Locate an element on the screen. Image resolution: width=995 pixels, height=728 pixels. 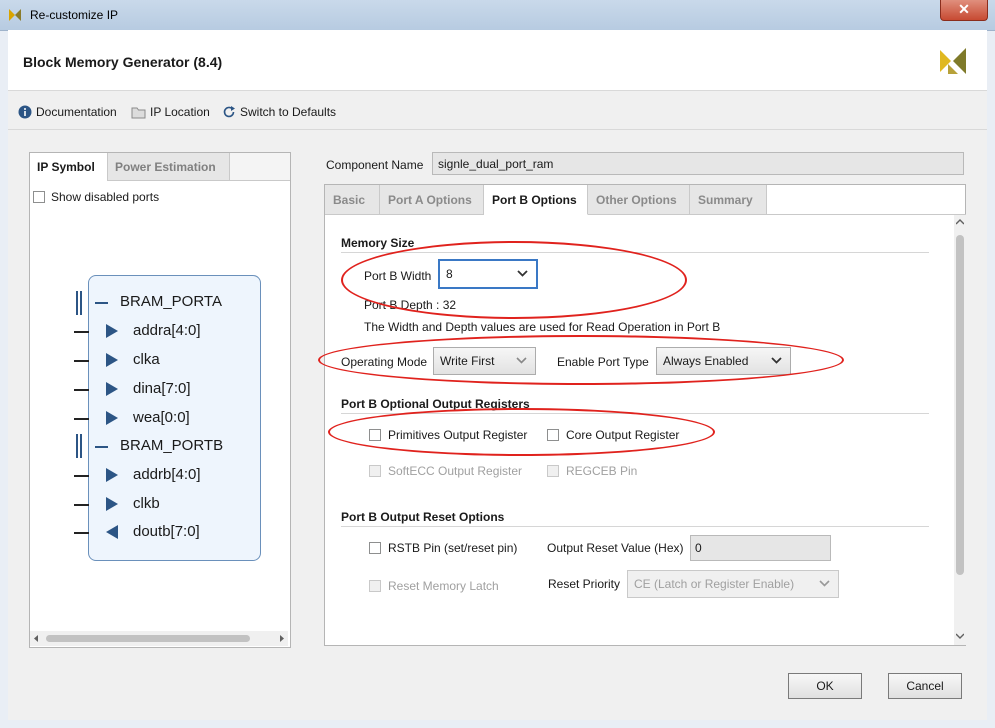
bus-indicator-b2 is located at coordinates (81, 446).